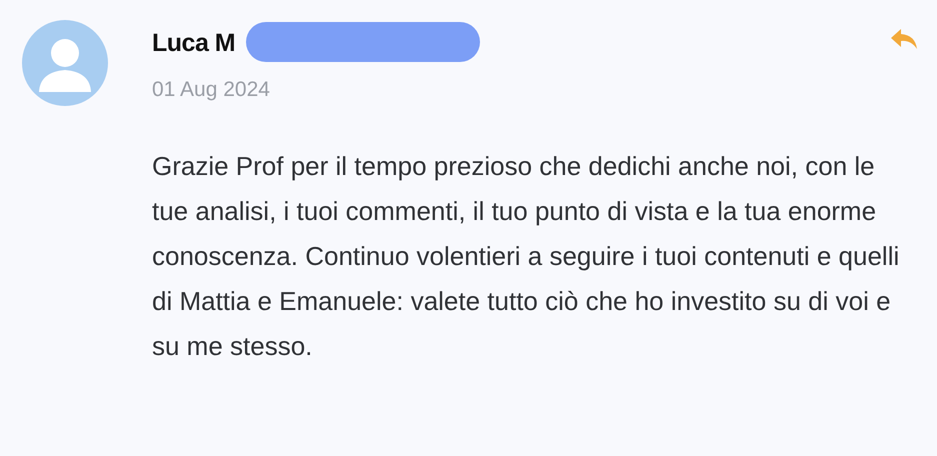  Describe the element at coordinates (194, 44) in the screenshot. I see `author-name: Luca M` at that location.